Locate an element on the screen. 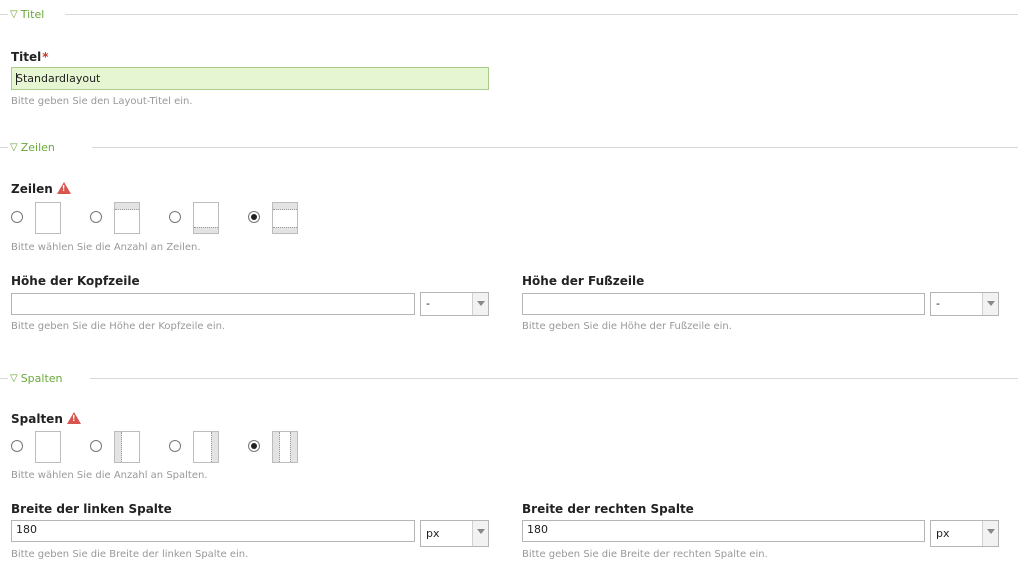 Image resolution: width=1018 pixels, height=565 pixels. layout-columns-left-icon is located at coordinates (127, 447).